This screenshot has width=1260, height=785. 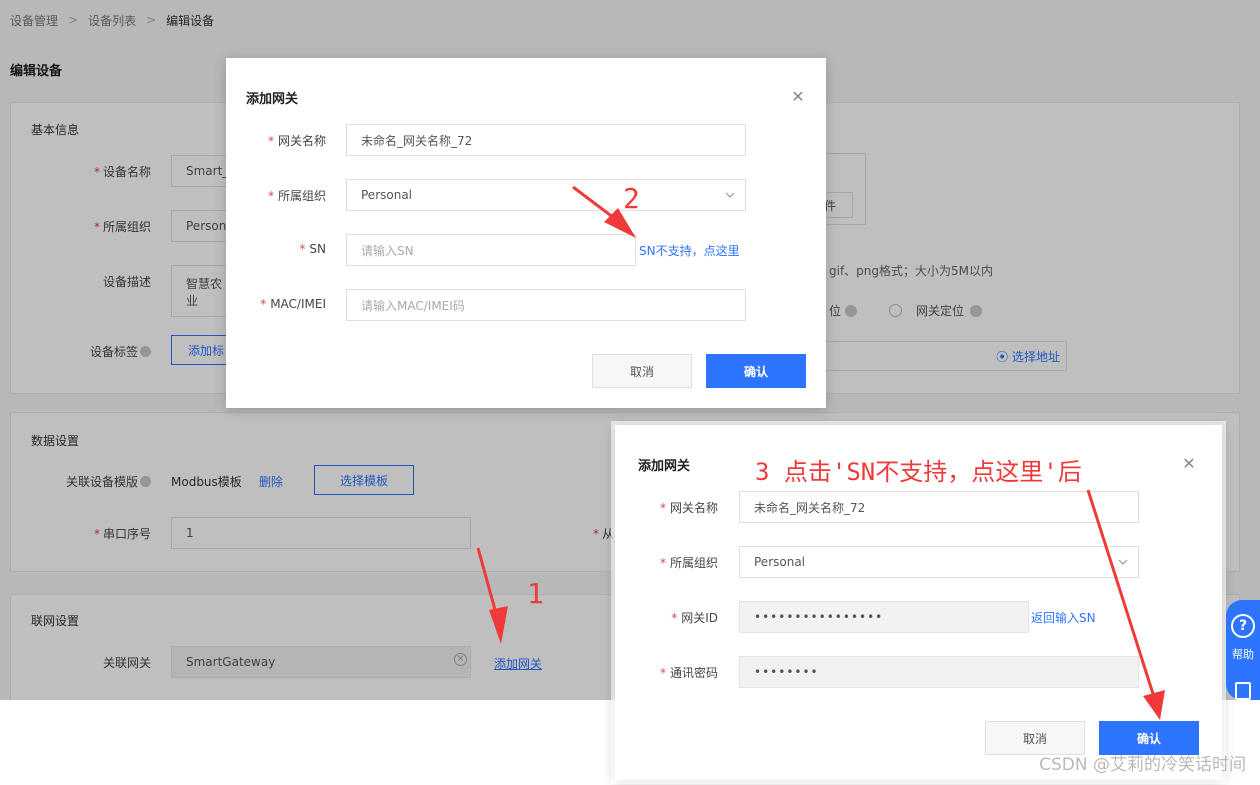 I want to click on document-icon, so click(x=1243, y=691).